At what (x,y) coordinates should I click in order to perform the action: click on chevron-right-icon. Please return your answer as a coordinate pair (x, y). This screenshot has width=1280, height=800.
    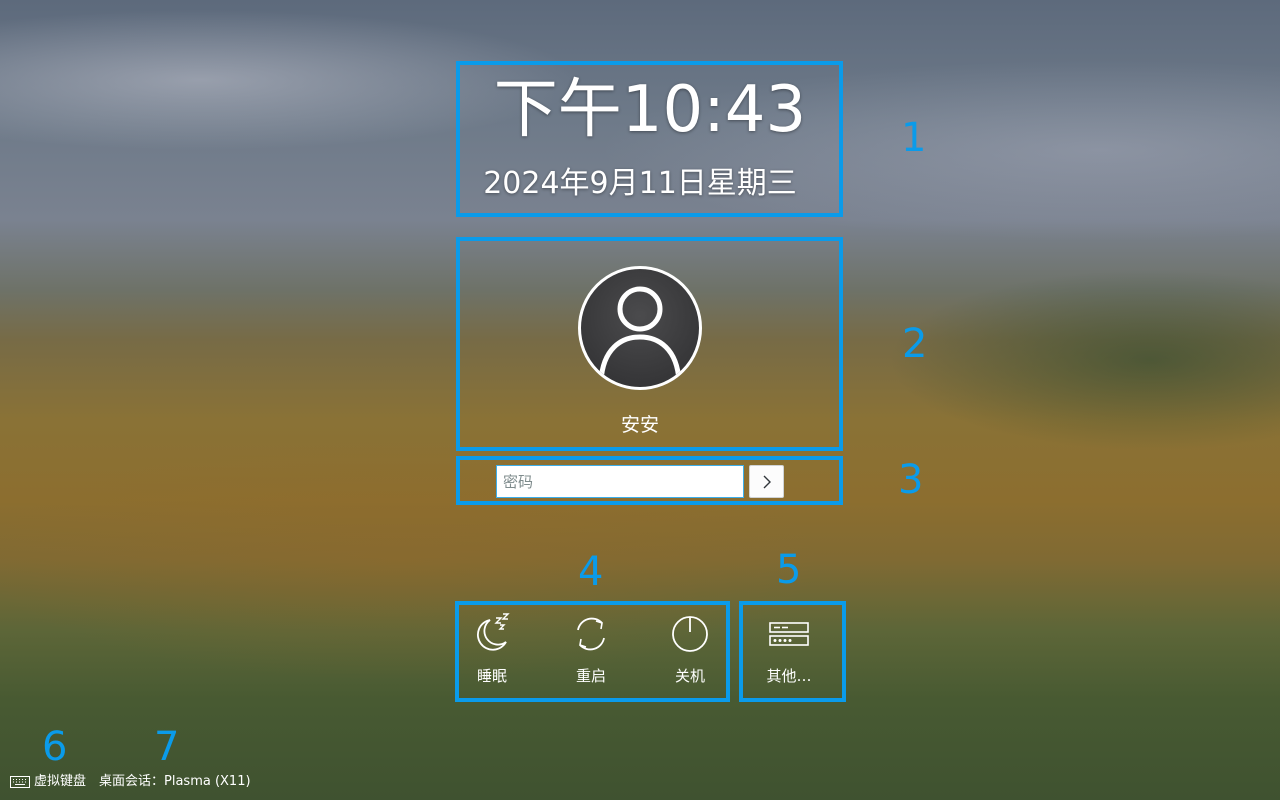
    Looking at the image, I should click on (767, 481).